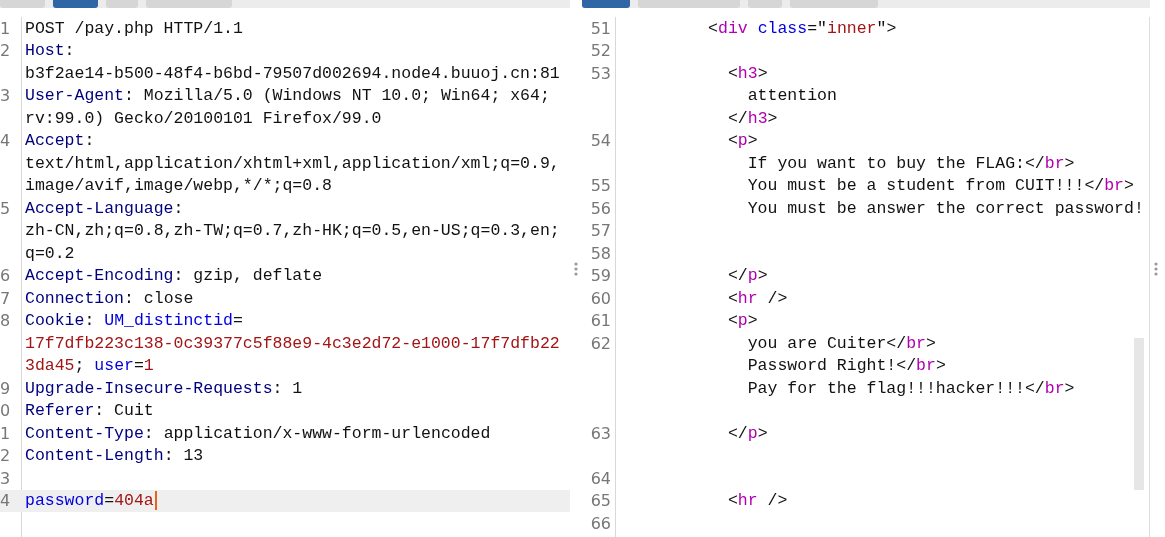  What do you see at coordinates (292, 343) in the screenshot?
I see `code-line: 17f7dfb223c138-0c39377c5f88e9-4c3e2d72-e1000-17f7dfb22` at bounding box center [292, 343].